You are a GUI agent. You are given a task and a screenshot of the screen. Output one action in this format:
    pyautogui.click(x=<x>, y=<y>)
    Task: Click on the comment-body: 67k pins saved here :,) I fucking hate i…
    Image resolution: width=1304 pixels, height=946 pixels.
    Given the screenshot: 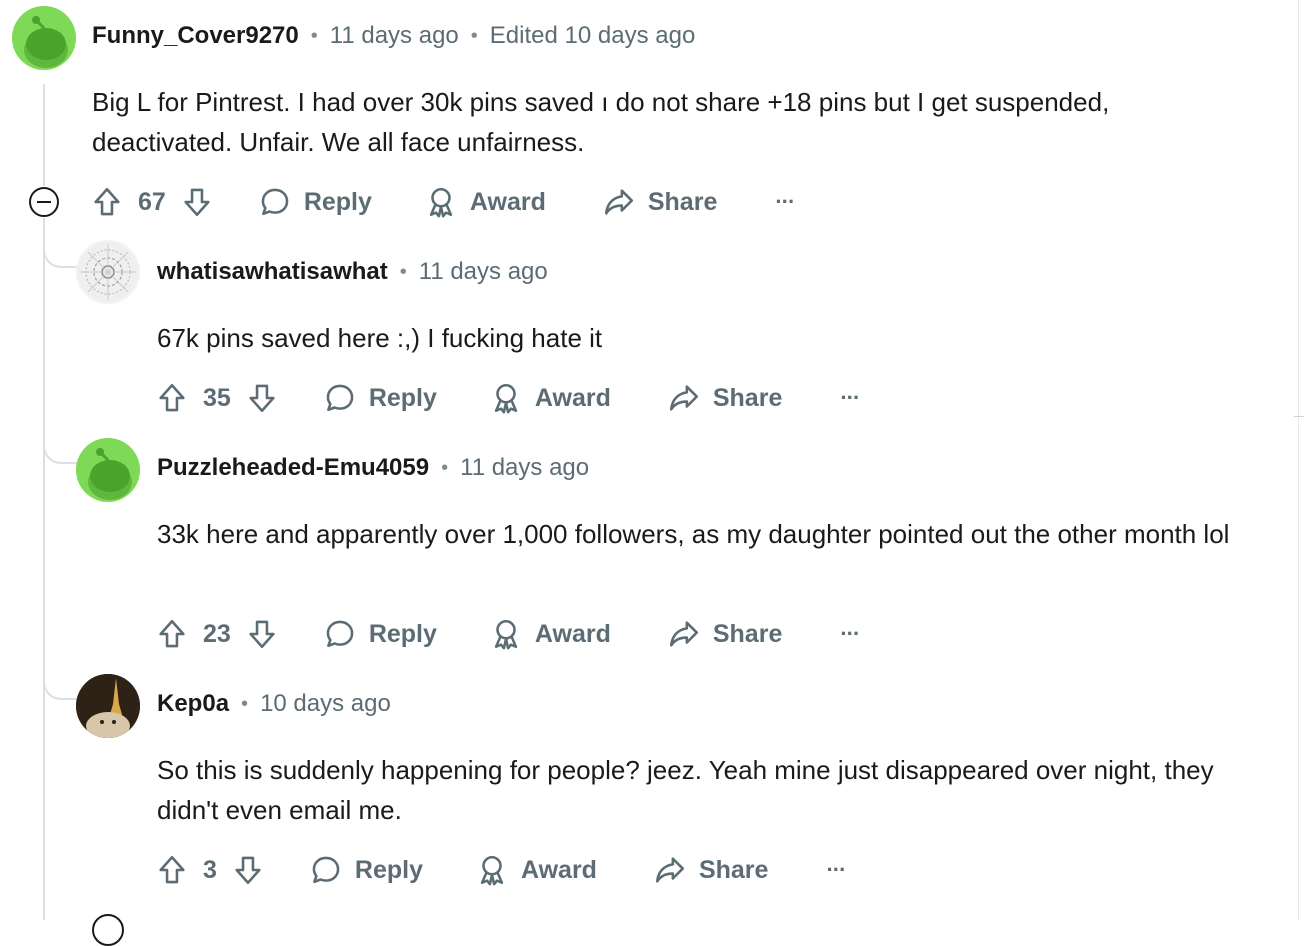 What is the action you would take?
    pyautogui.click(x=380, y=338)
    